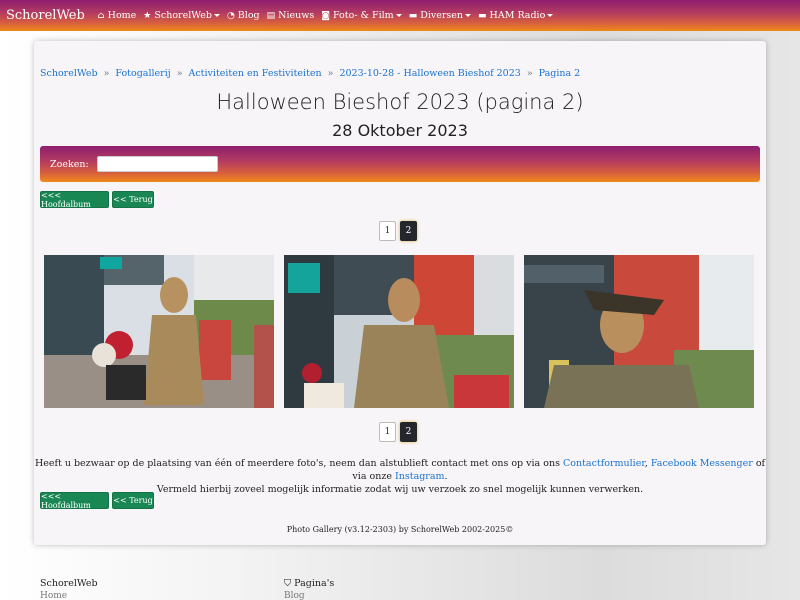 Image resolution: width=800 pixels, height=600 pixels. I want to click on nav-item-nieuws: ▤ Nieuws, so click(291, 15).